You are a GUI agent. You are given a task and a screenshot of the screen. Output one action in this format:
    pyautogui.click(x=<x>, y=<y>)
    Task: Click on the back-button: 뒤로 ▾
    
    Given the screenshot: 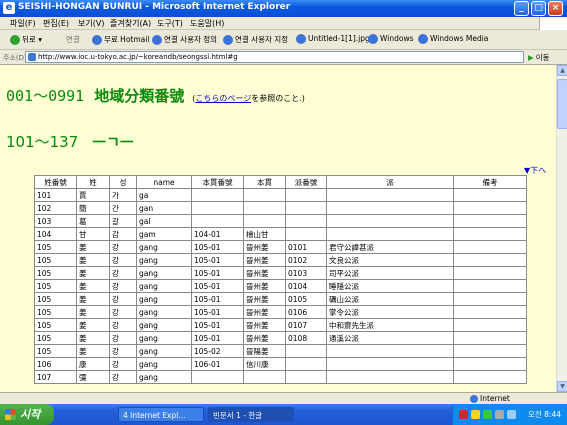 What is the action you would take?
    pyautogui.click(x=26, y=39)
    